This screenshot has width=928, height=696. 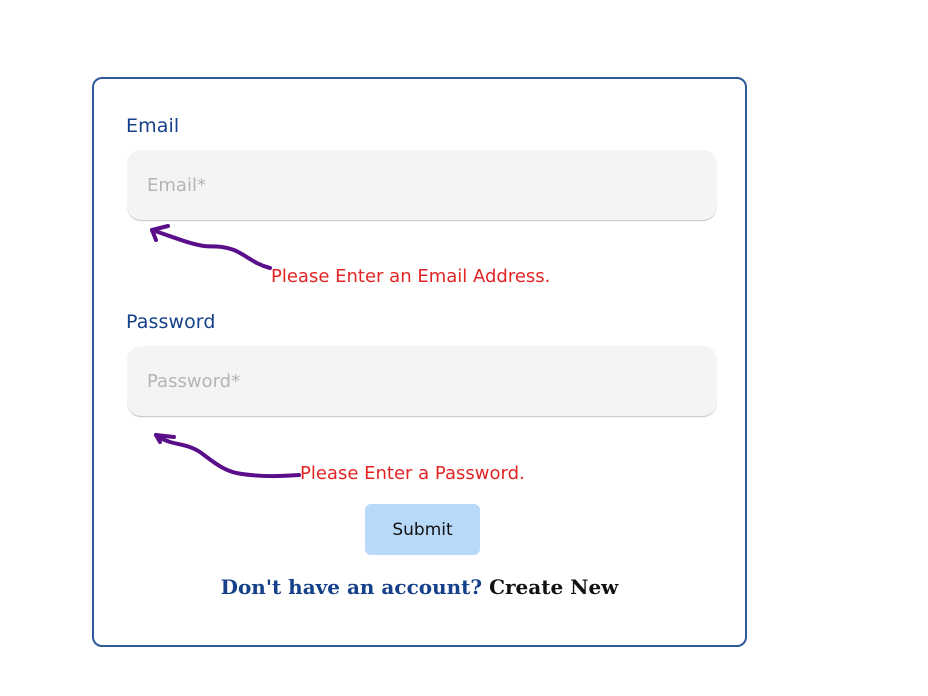 What do you see at coordinates (422, 381) in the screenshot?
I see `password-field` at bounding box center [422, 381].